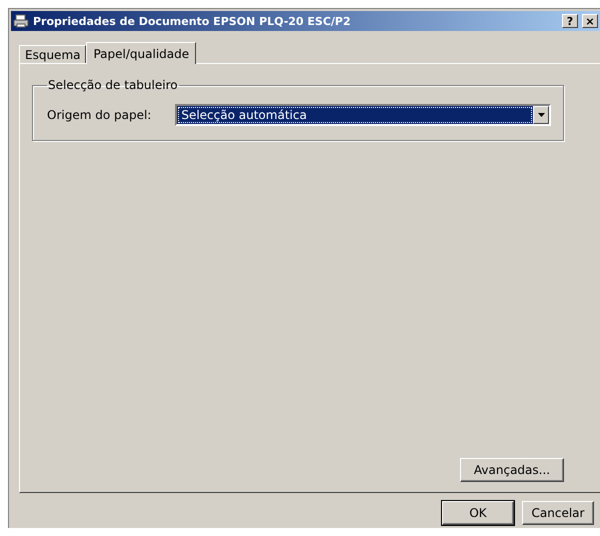  What do you see at coordinates (478, 513) in the screenshot?
I see `ok-button: OK` at bounding box center [478, 513].